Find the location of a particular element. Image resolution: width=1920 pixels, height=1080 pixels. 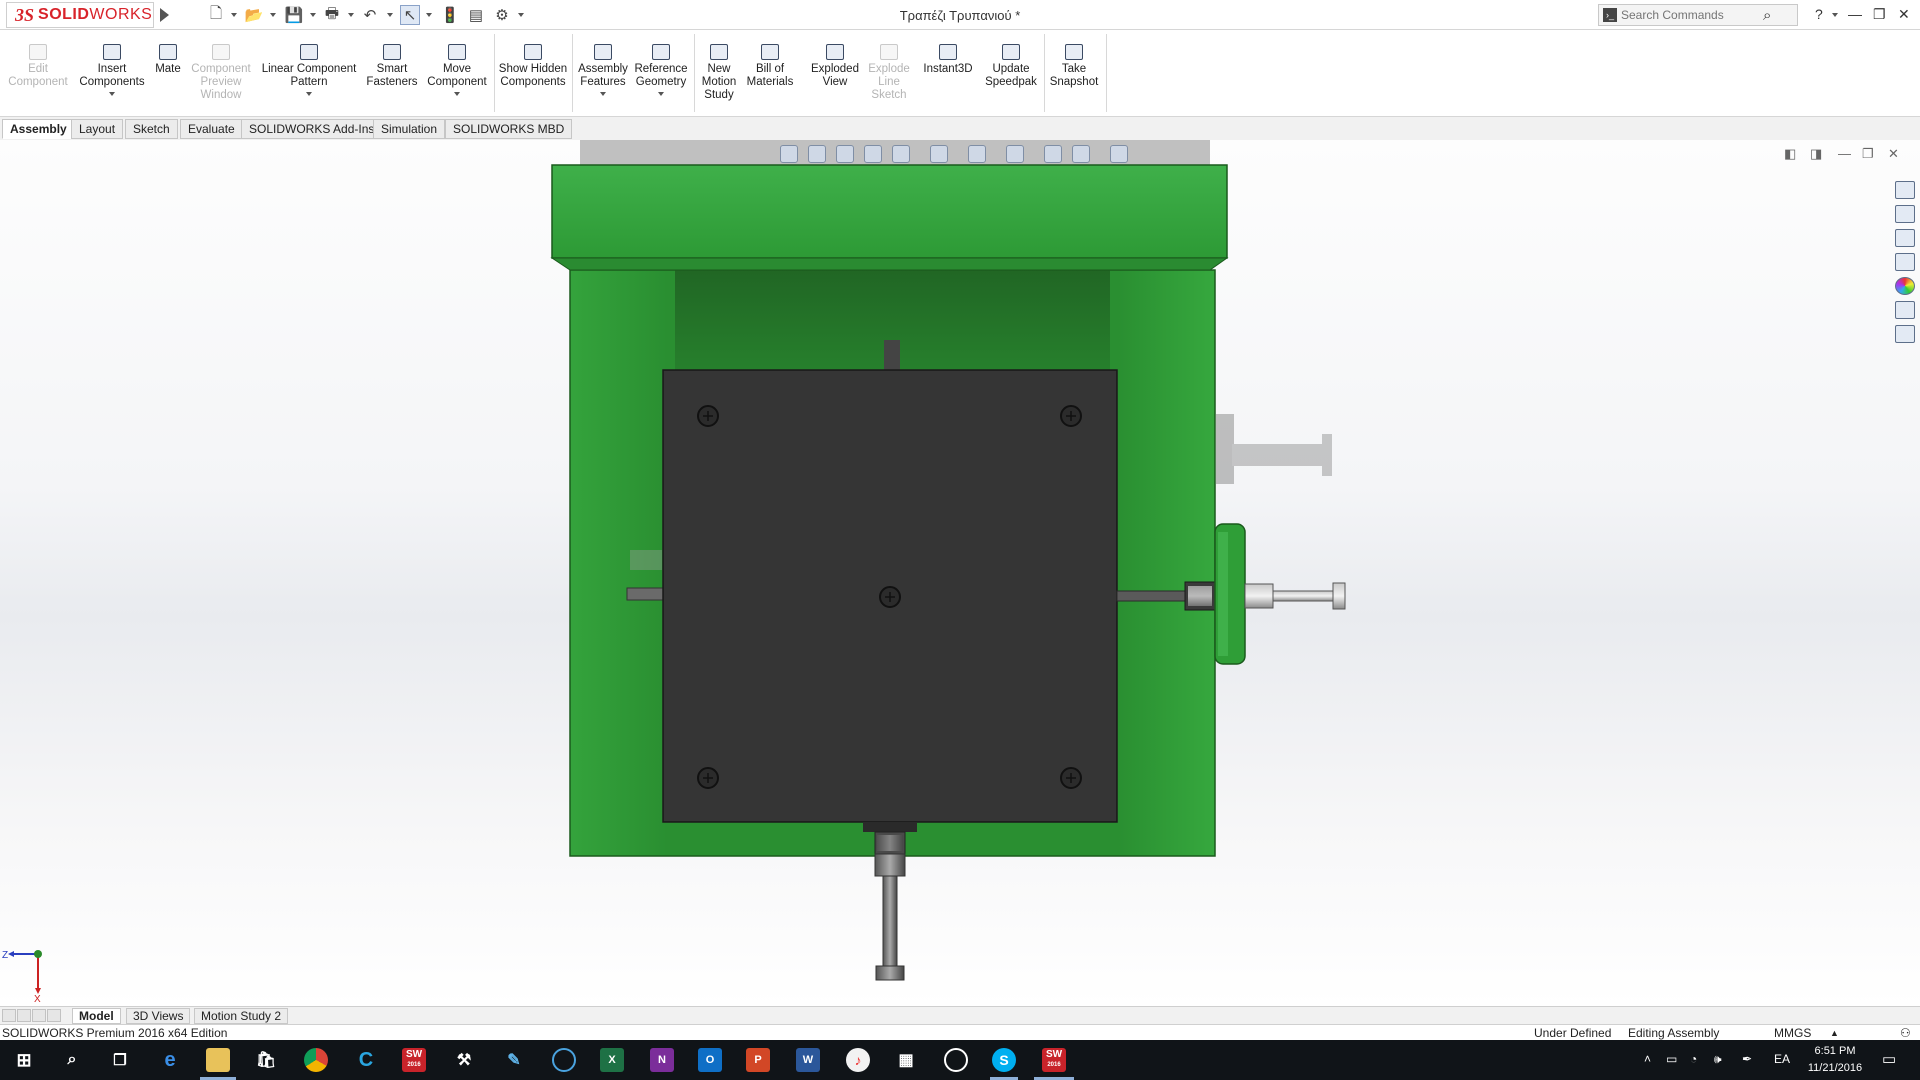

search-commands-box: ›_ ⌕ is located at coordinates (1698, 15).